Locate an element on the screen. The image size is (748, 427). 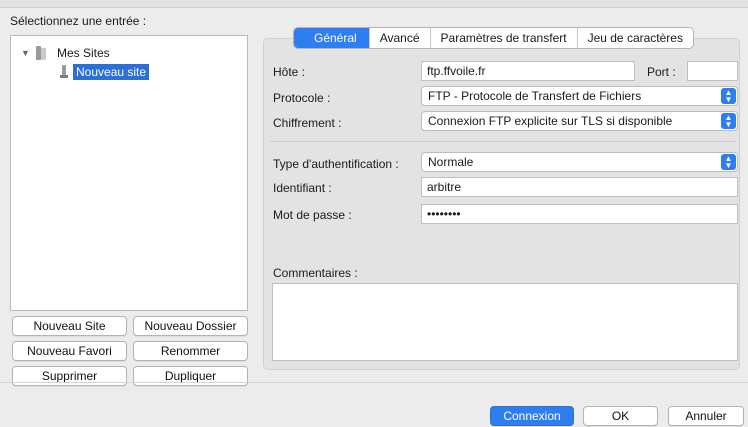
tab-advanced: Avancé is located at coordinates (399, 38).